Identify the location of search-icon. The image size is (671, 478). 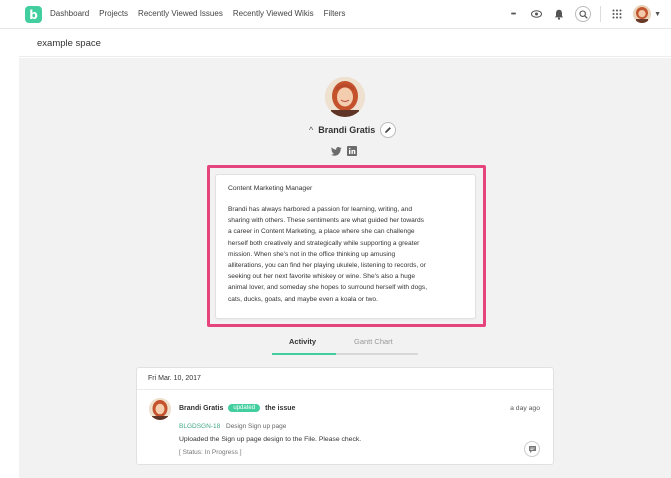
(583, 14).